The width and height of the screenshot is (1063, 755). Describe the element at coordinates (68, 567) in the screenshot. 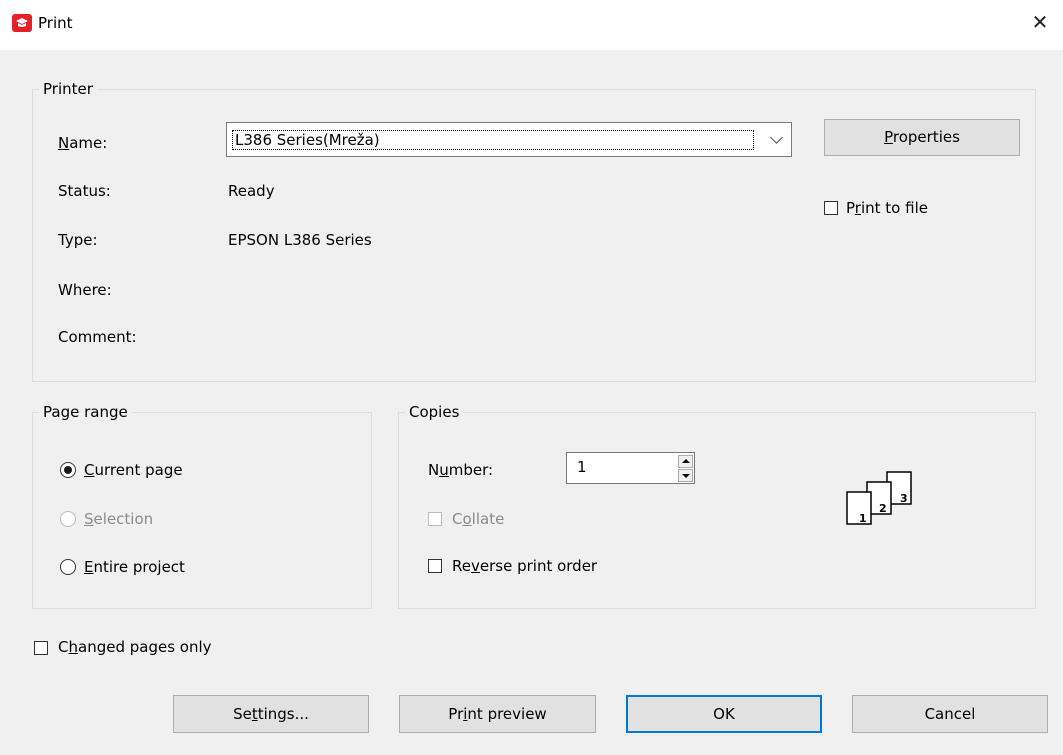

I see `entire-project-radio` at that location.